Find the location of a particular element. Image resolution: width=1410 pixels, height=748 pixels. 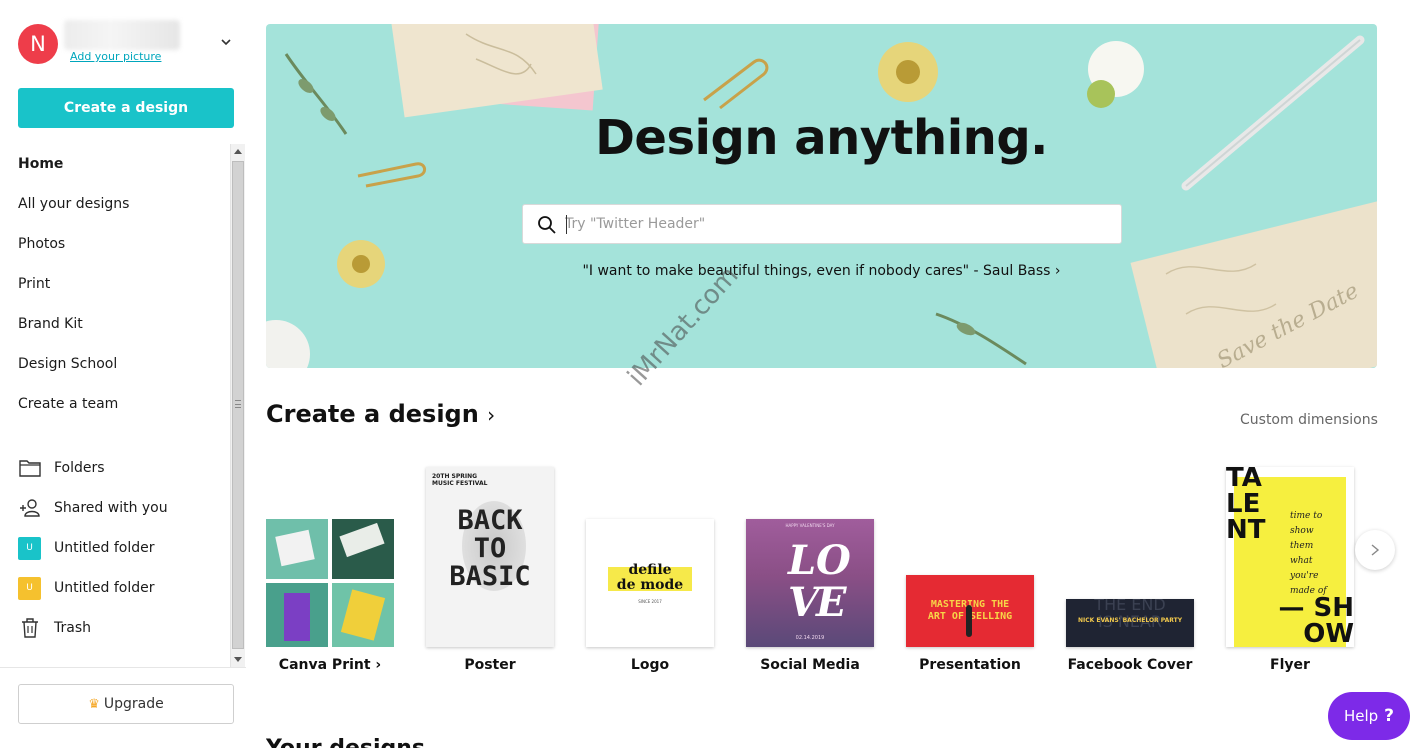

scrollbar-thumb is located at coordinates (238, 405).